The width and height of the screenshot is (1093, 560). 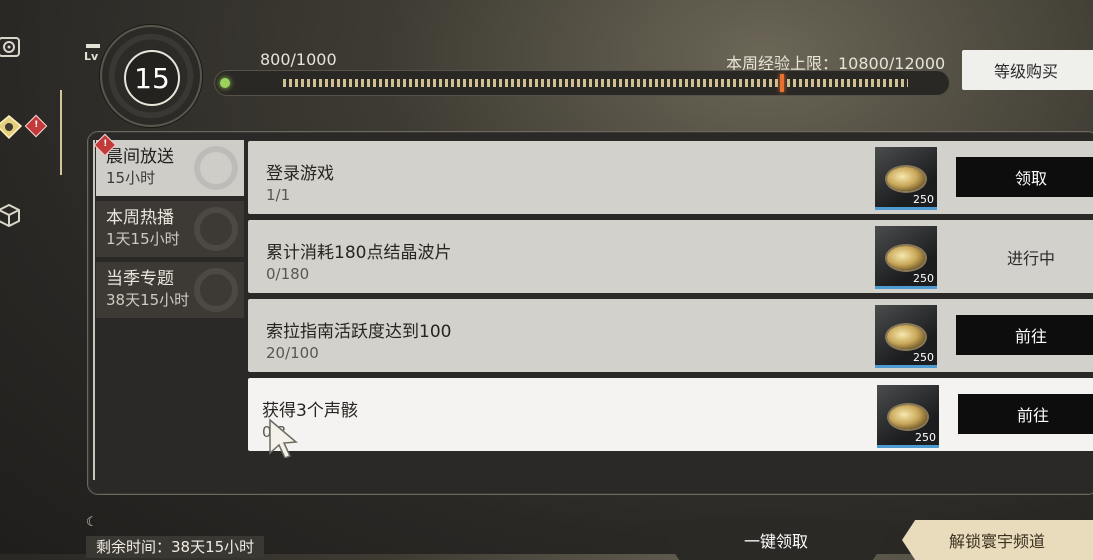 What do you see at coordinates (782, 83) in the screenshot?
I see `xp-progress-marker` at bounding box center [782, 83].